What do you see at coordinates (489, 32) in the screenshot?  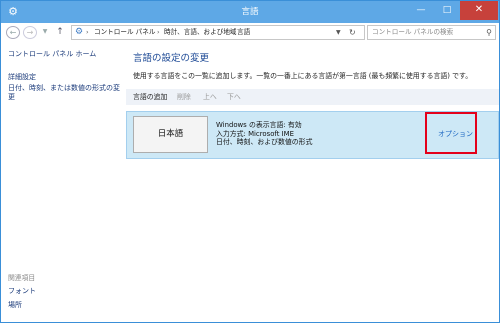 I see `search-icon: ⚲` at bounding box center [489, 32].